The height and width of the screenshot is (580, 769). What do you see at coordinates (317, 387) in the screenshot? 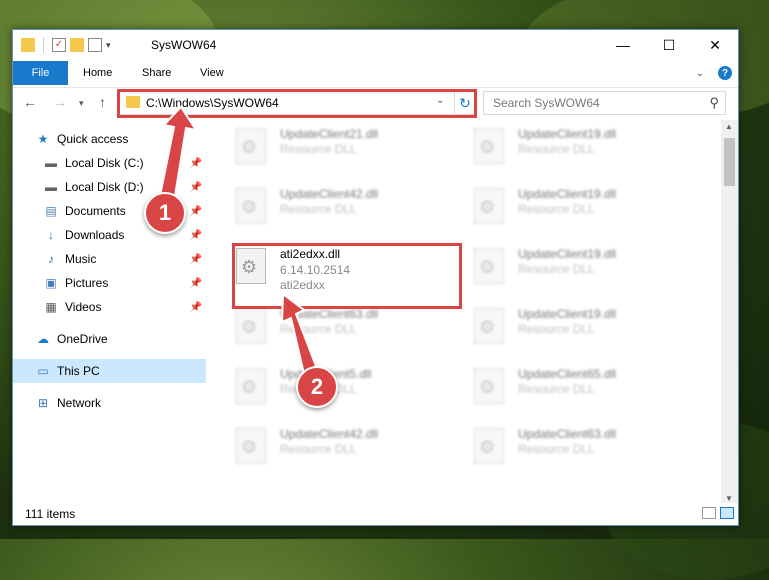
I see `callout-2: 2` at bounding box center [317, 387].